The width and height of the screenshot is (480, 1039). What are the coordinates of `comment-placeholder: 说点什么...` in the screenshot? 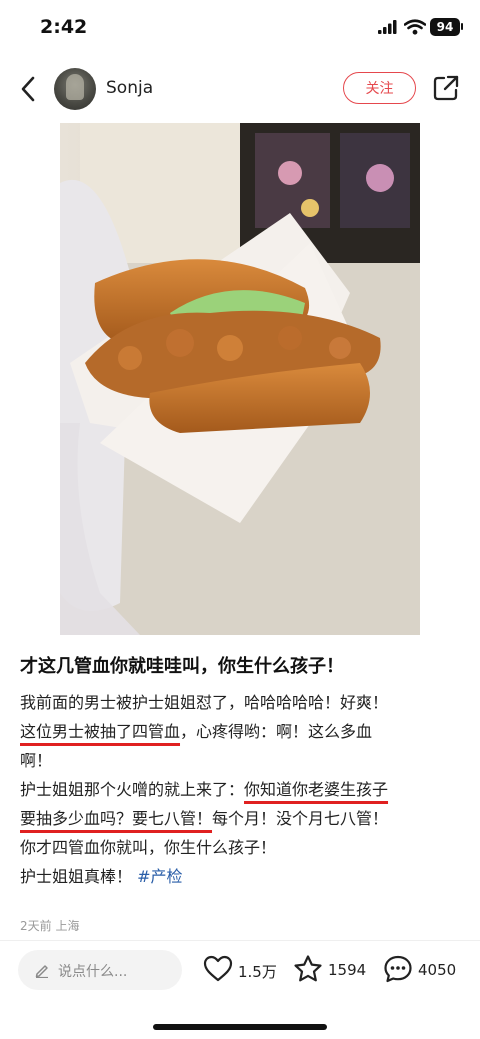 It's located at (93, 972).